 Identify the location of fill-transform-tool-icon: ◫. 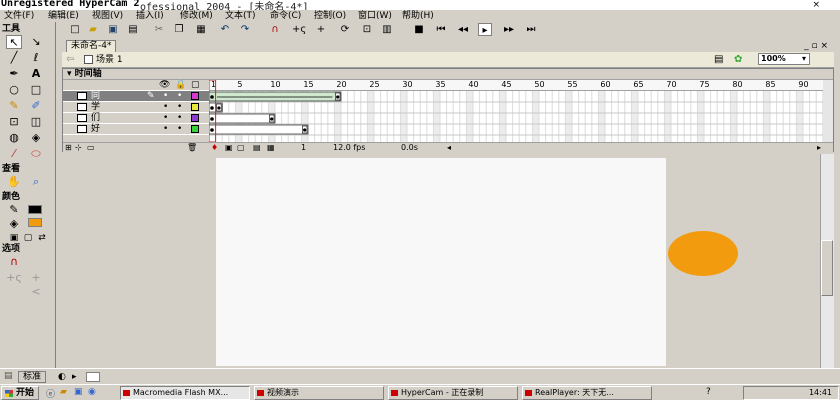
(36, 122).